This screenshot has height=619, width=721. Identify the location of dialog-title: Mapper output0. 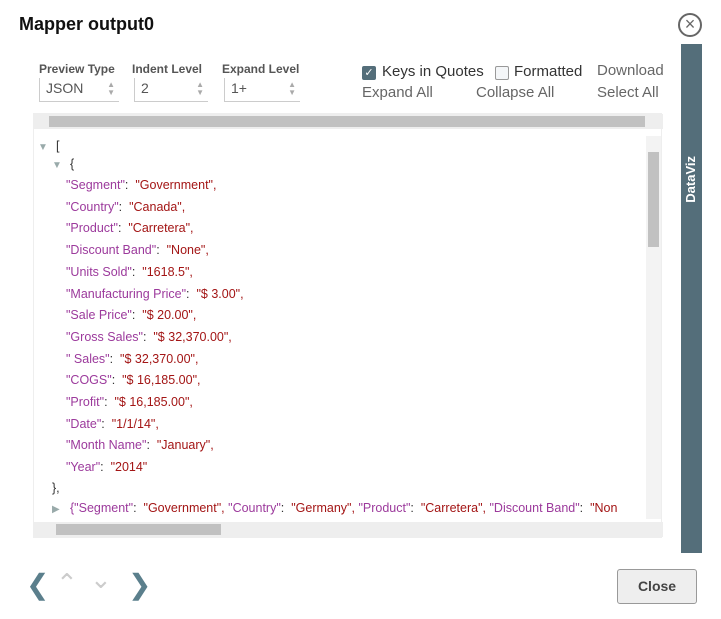
(86, 24).